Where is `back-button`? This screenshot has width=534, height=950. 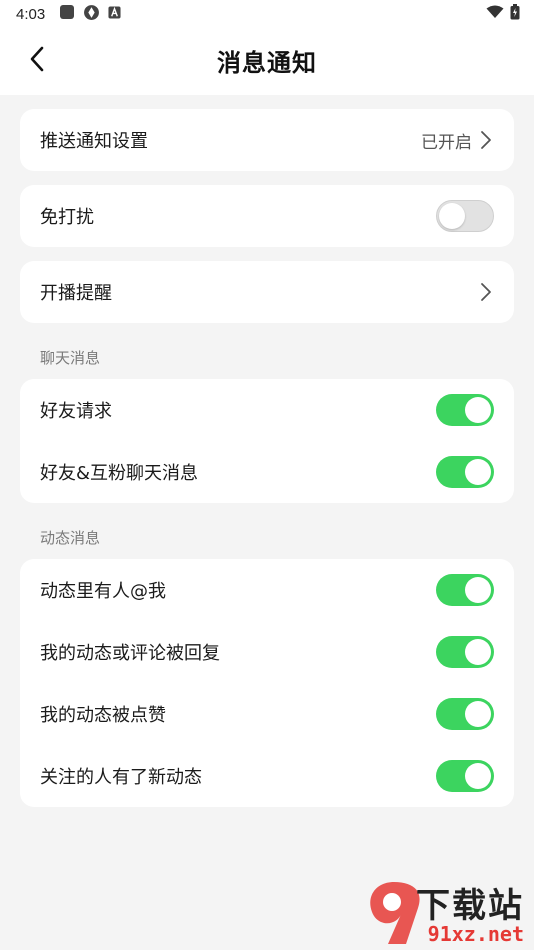 back-button is located at coordinates (37, 61).